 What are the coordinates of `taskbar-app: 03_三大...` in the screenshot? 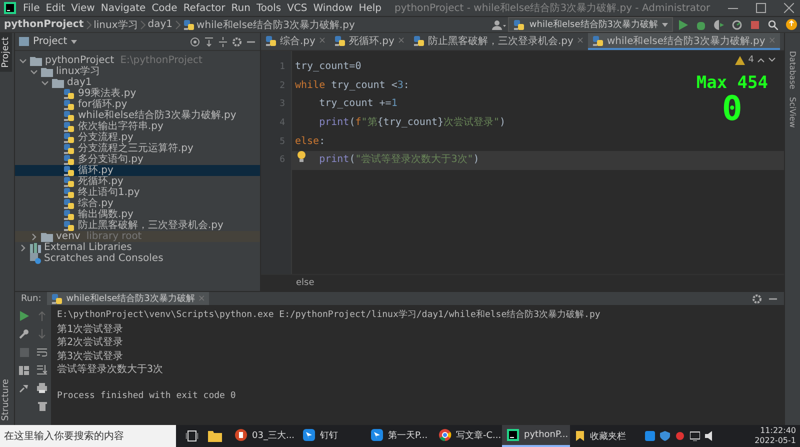 It's located at (264, 436).